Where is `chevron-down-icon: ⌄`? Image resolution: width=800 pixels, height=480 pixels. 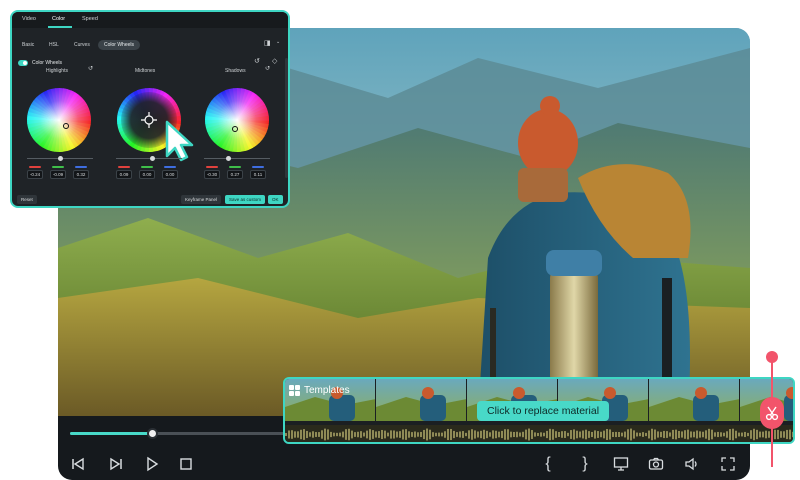 chevron-down-icon: ⌄ is located at coordinates (278, 42).